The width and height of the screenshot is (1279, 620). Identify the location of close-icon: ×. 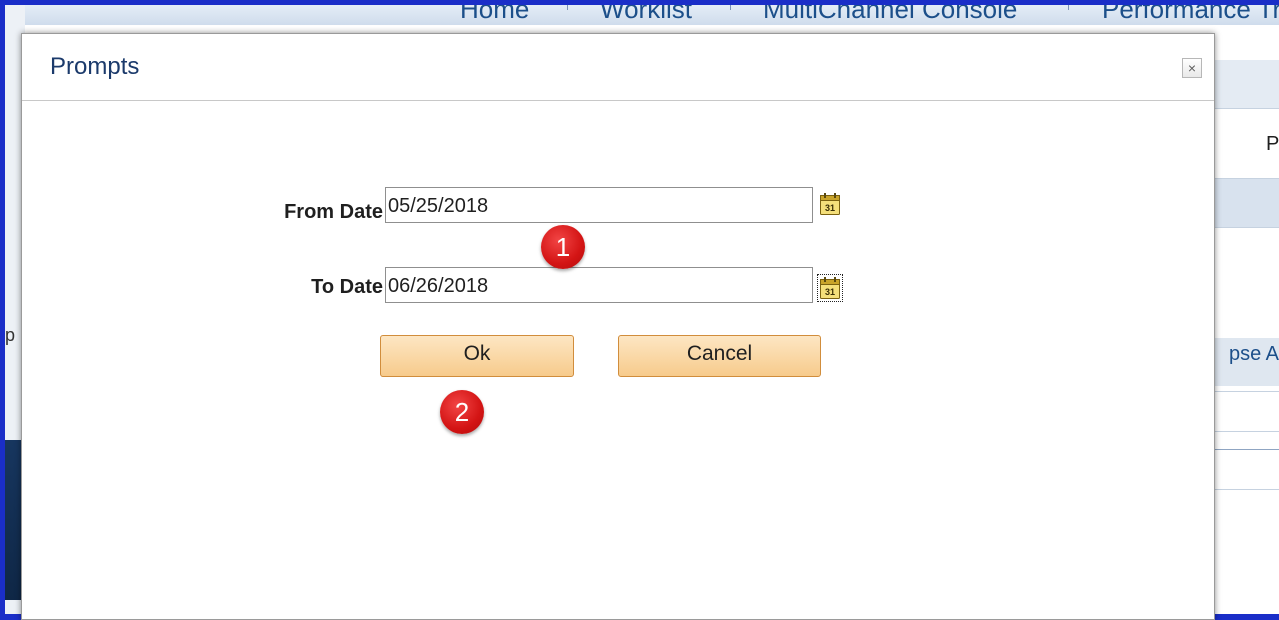
(1192, 68).